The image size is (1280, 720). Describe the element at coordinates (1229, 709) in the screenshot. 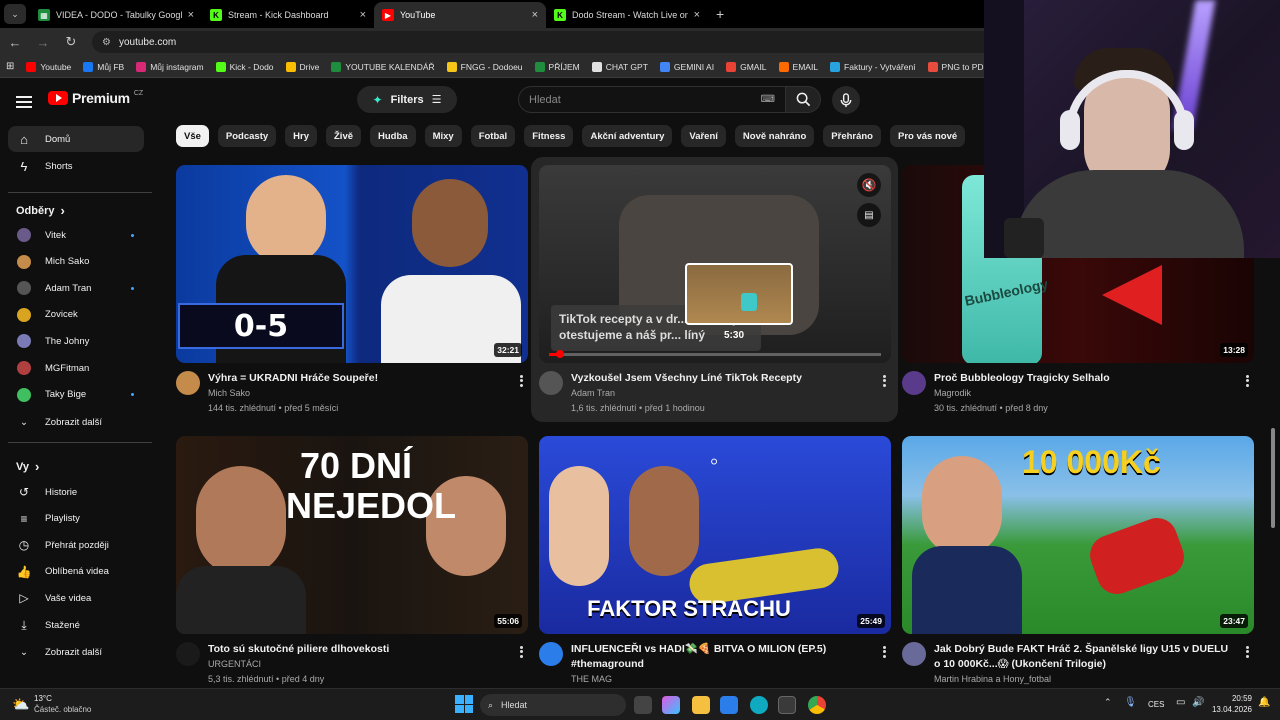

I see `clock-date: 13.04.2026` at that location.